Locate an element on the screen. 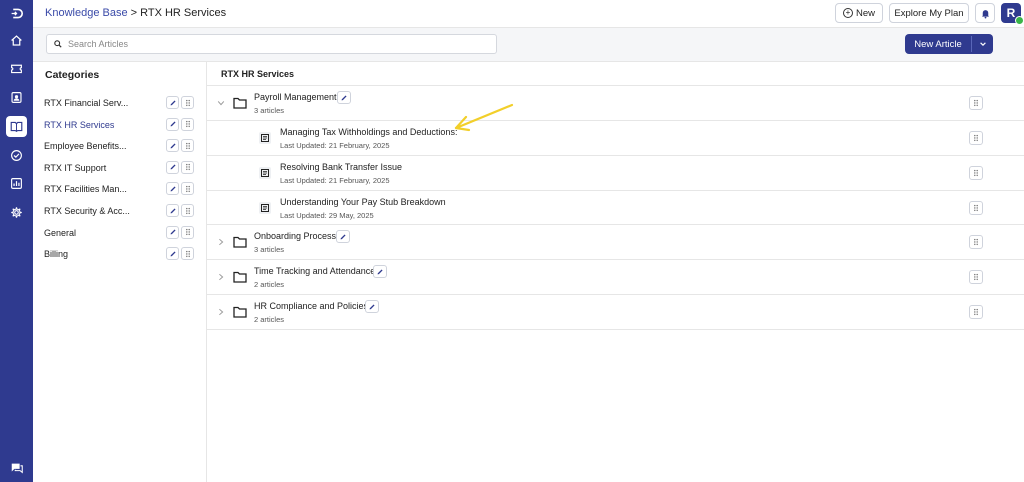 This screenshot has height=482, width=1024. reports-icon is located at coordinates (16, 183).